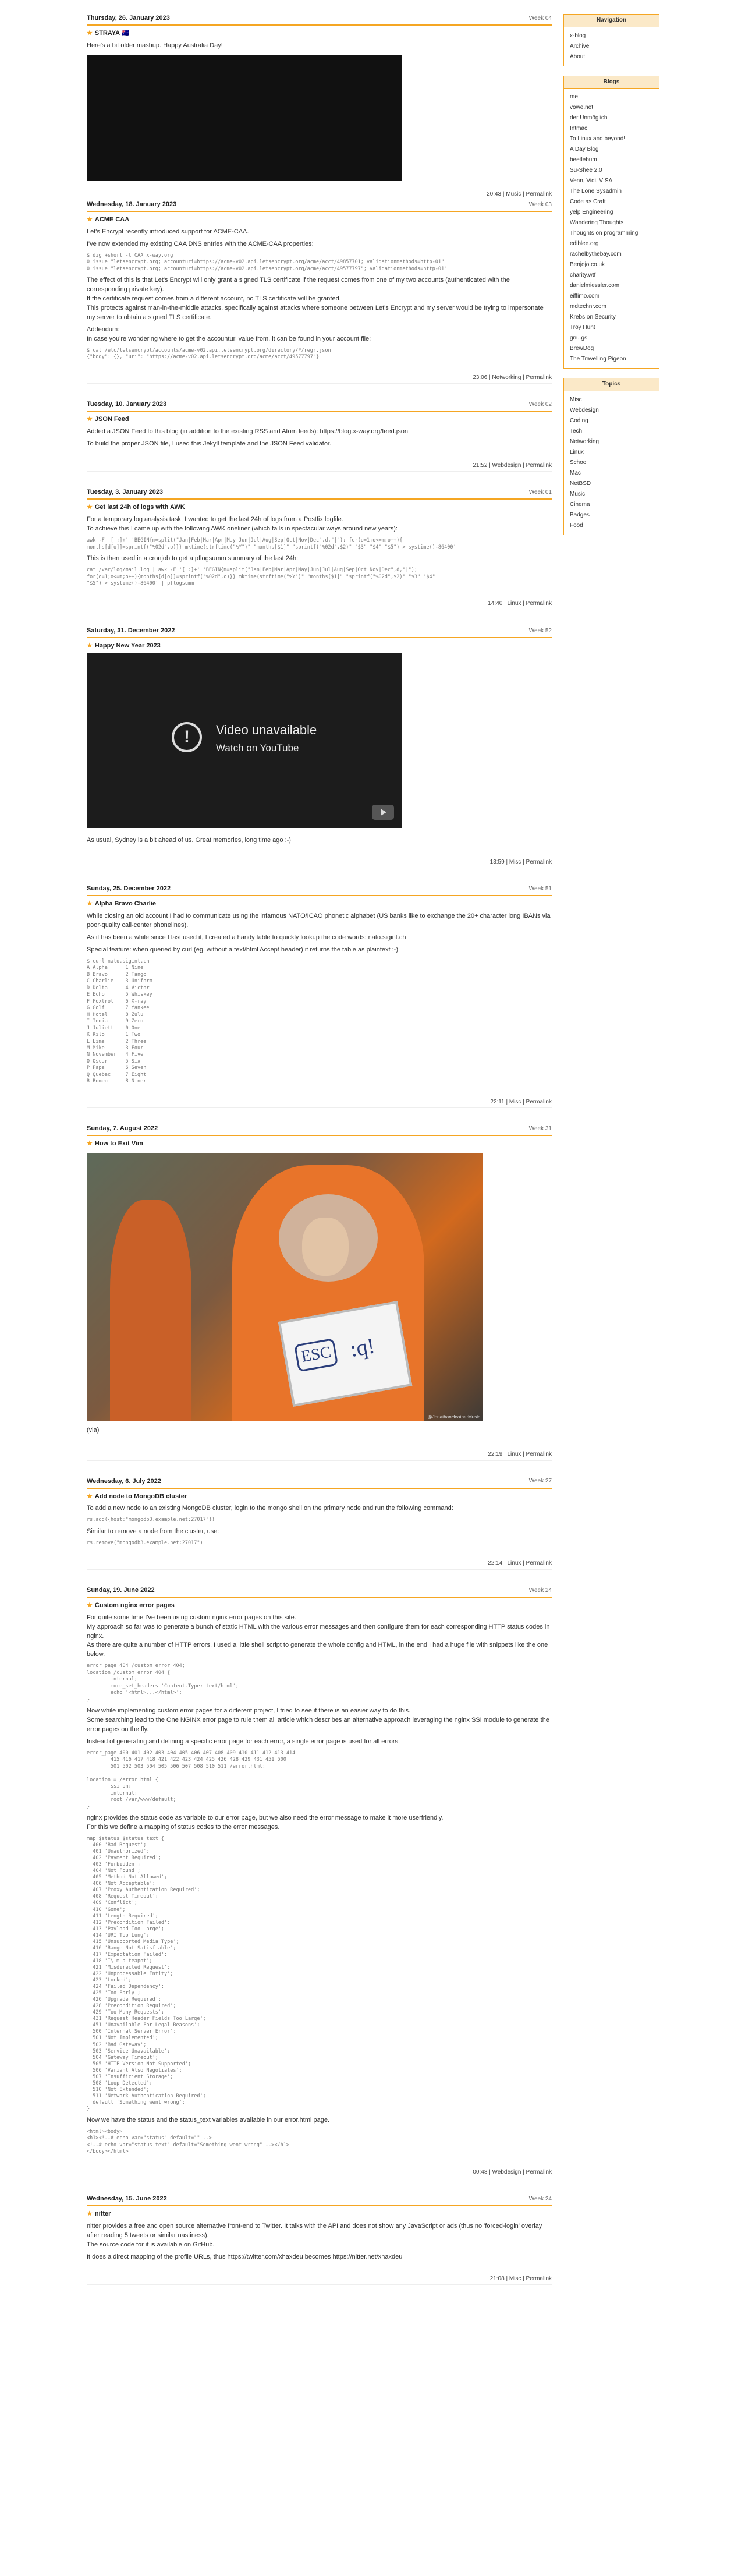  I want to click on topic-link: Webdesign, so click(611, 410).